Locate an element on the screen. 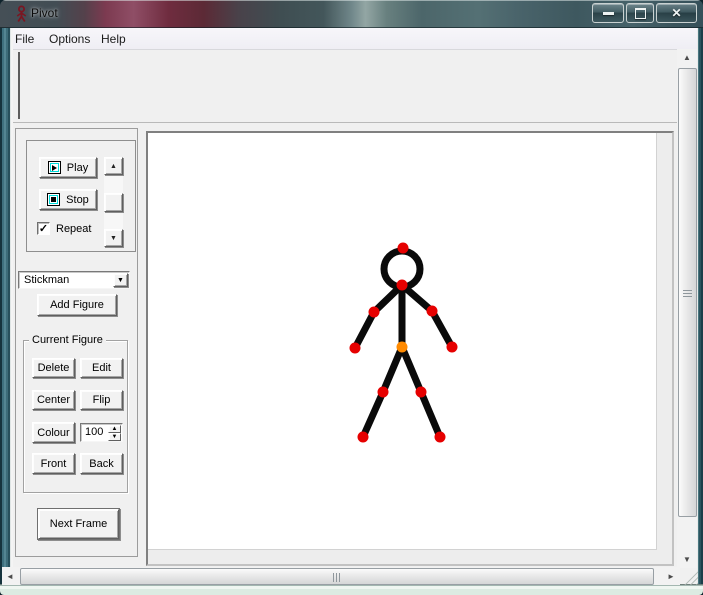 This screenshot has height=595, width=703. vscroll-grip-icon is located at coordinates (687, 293).